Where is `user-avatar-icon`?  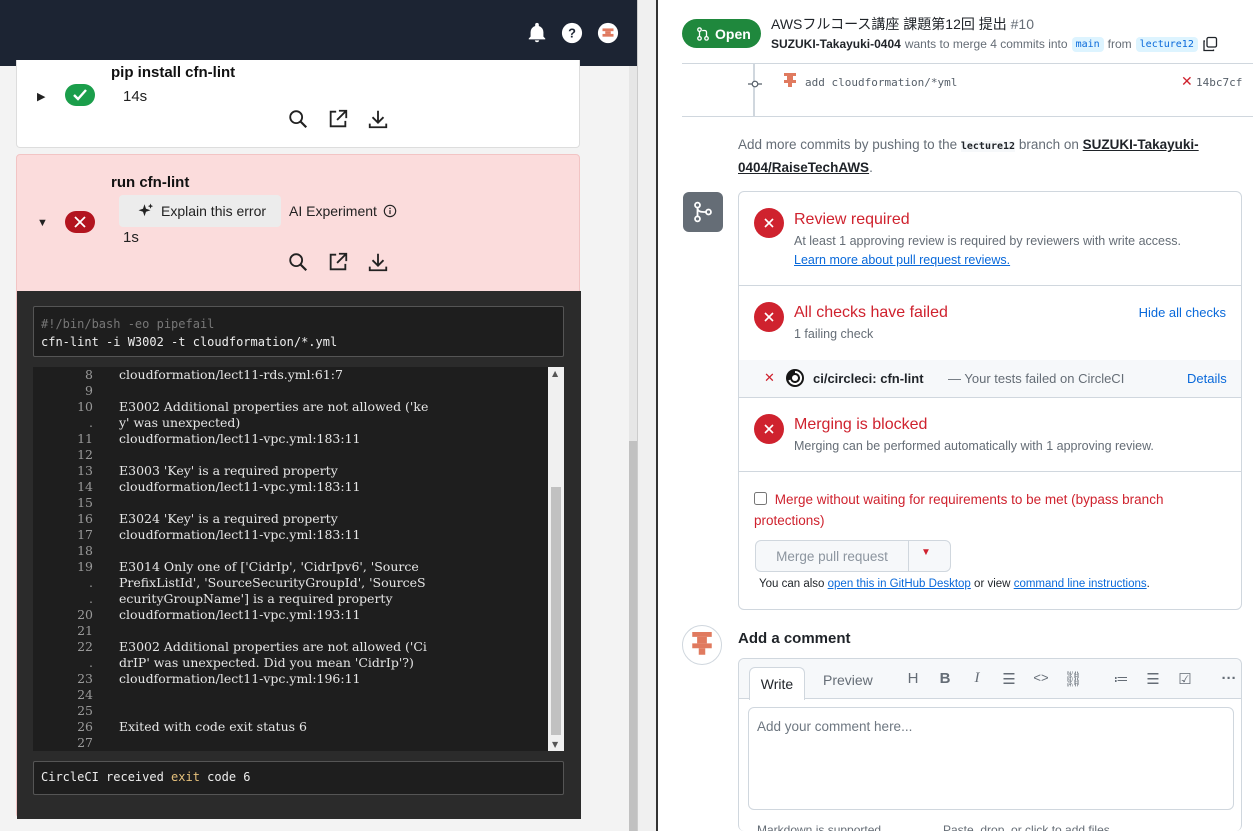 user-avatar-icon is located at coordinates (608, 33).